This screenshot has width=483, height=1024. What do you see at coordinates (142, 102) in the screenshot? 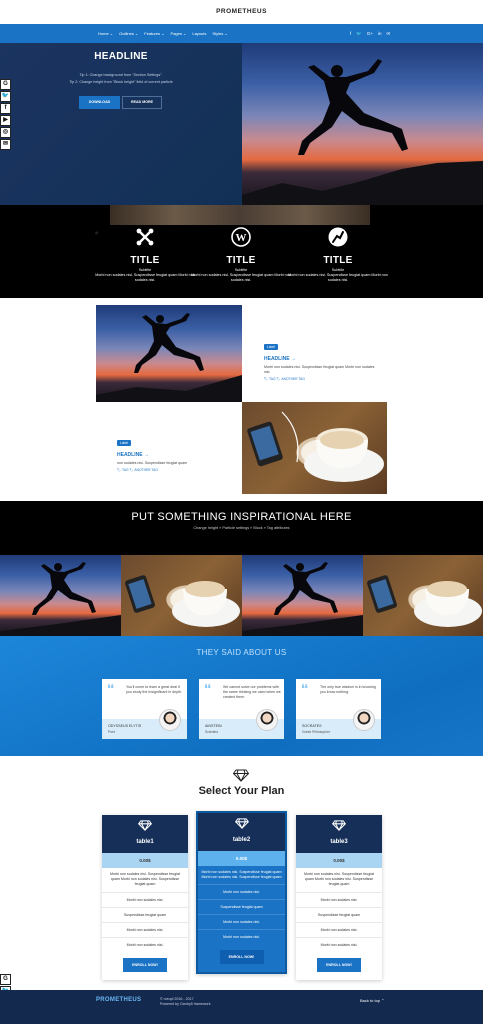
I see `read-more-button: READ MORE` at bounding box center [142, 102].